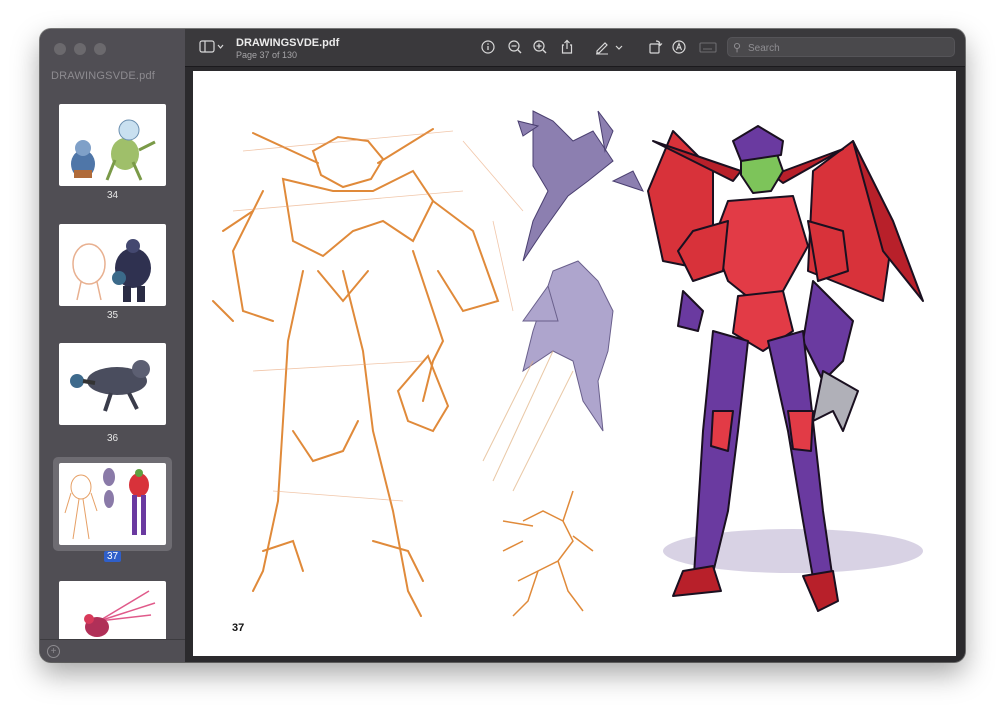 Image resolution: width=1005 pixels, height=716 pixels. I want to click on minimize-button, so click(80, 49).